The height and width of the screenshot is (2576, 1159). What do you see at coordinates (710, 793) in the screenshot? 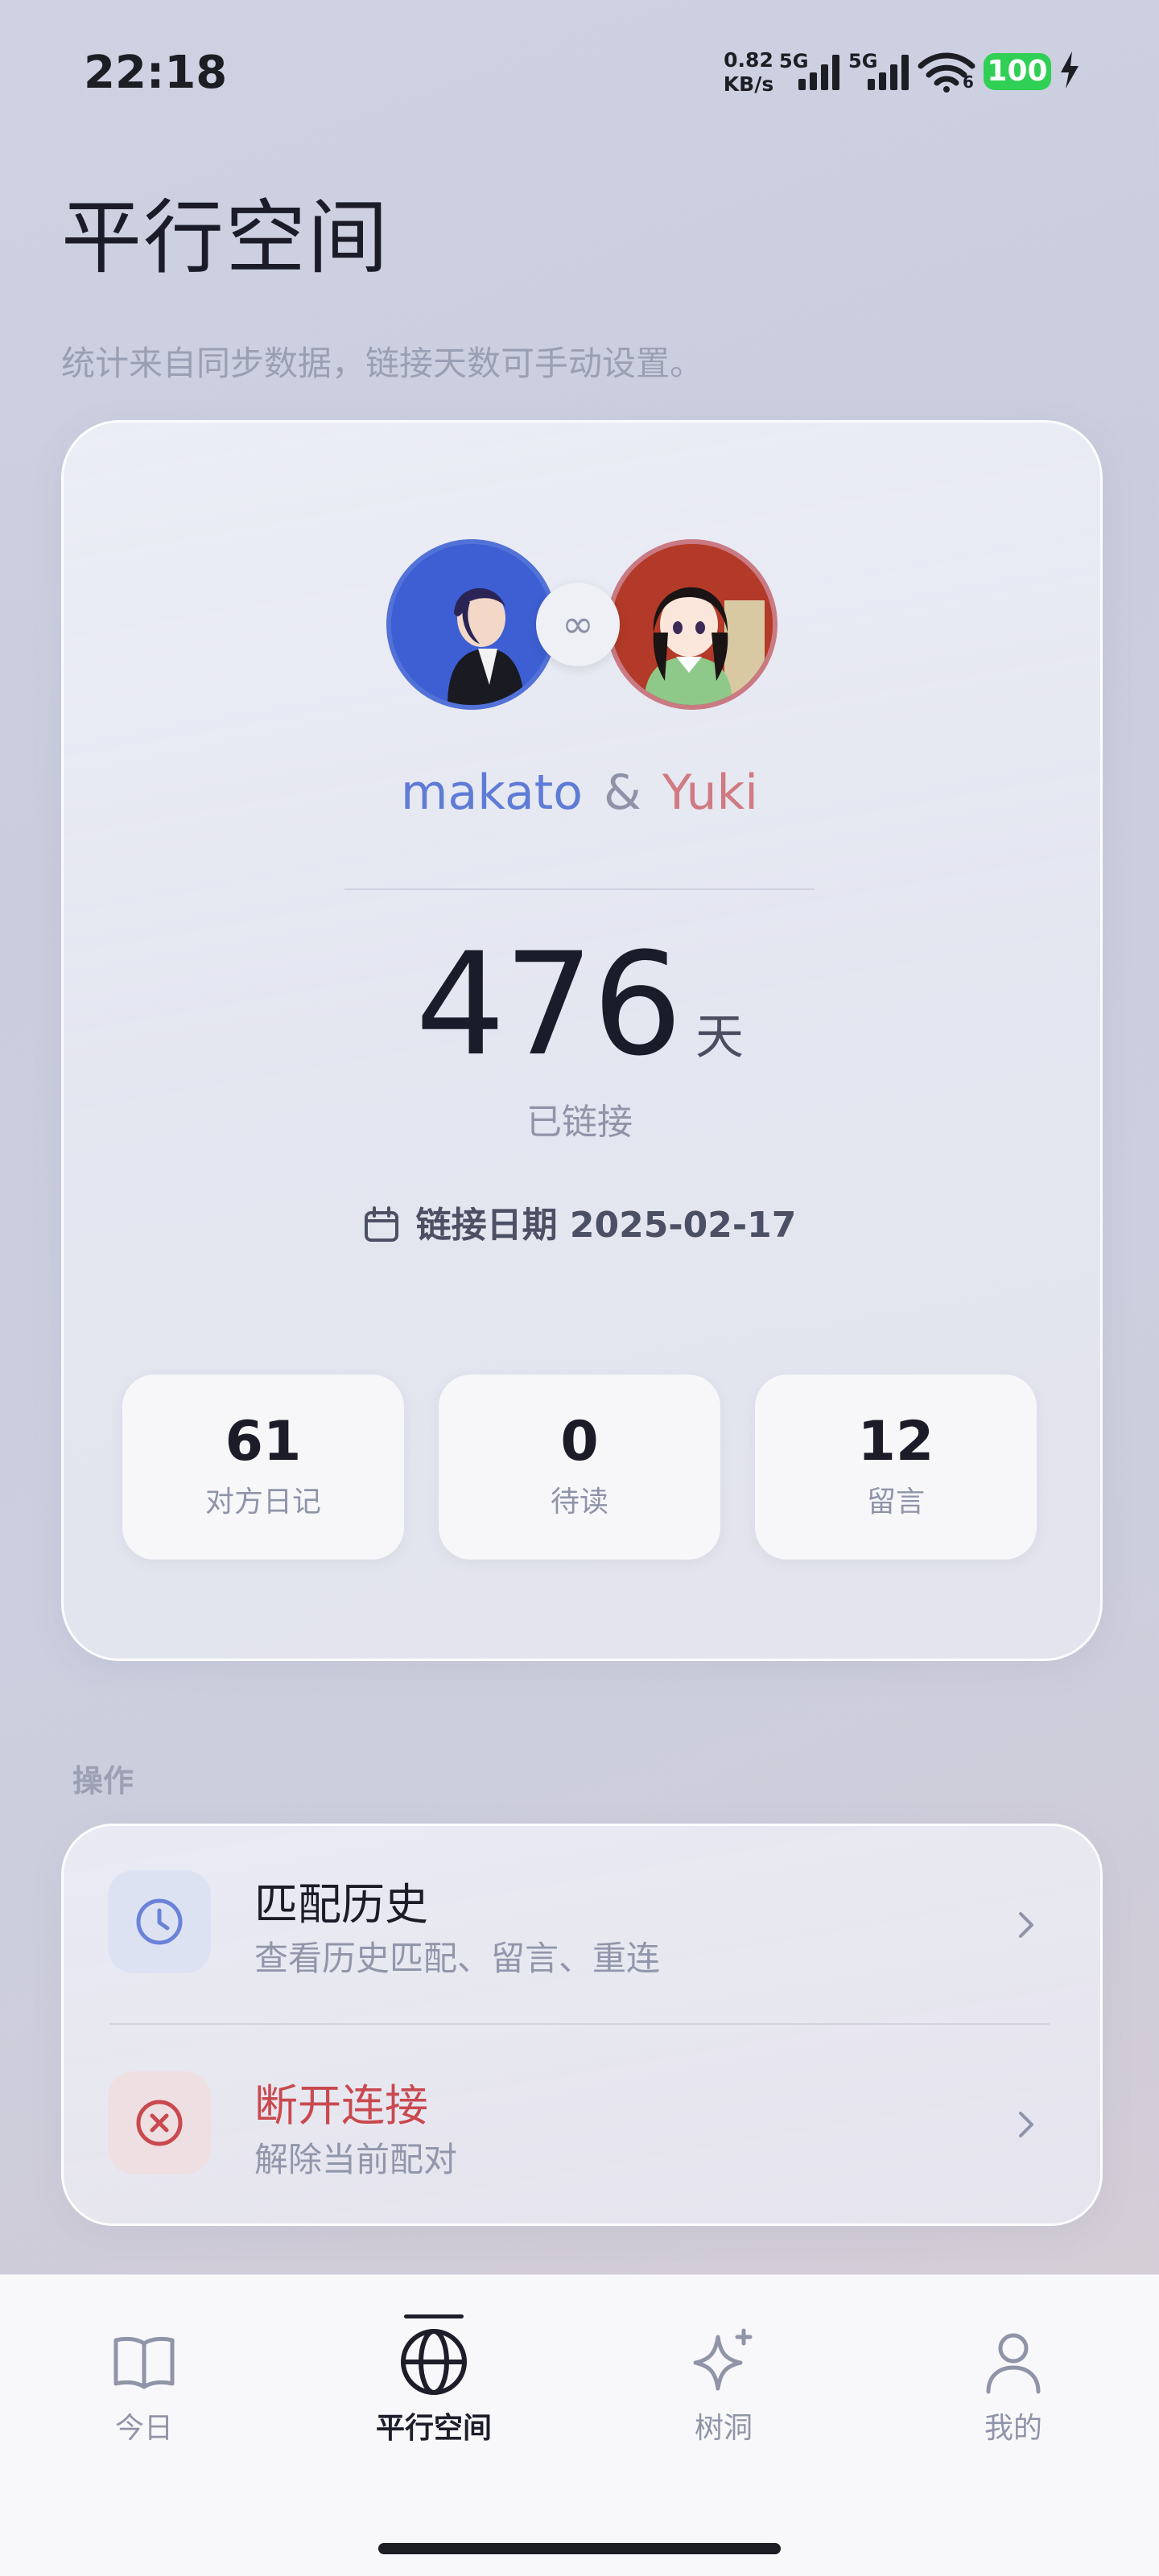
I see `user-b-name: Yuki` at bounding box center [710, 793].